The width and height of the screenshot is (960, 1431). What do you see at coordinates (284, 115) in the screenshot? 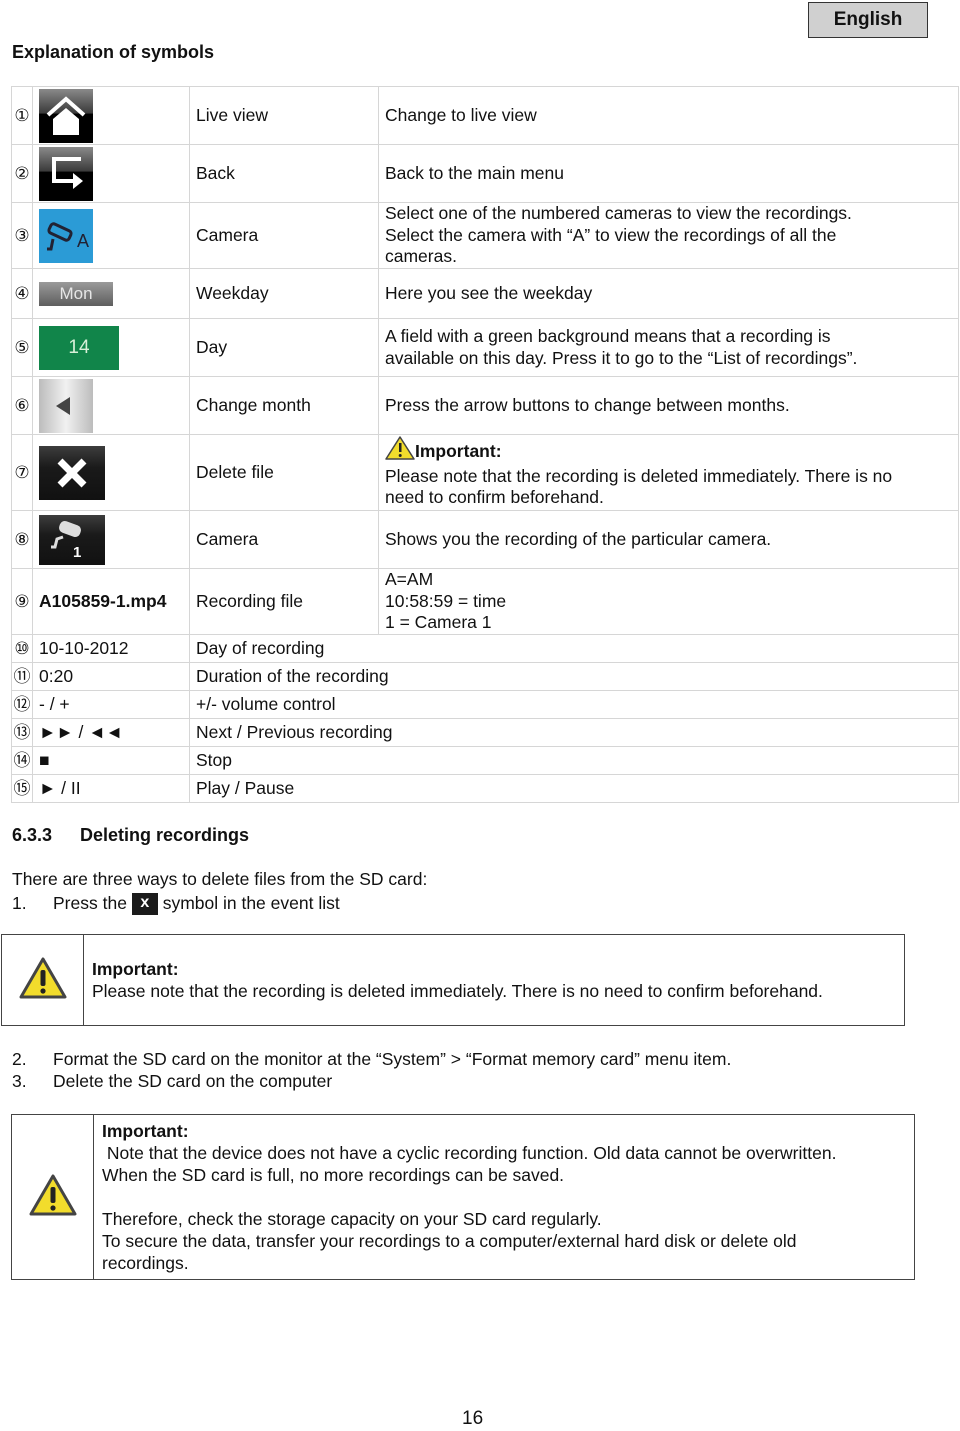
I see `symbol-name: Live view` at bounding box center [284, 115].